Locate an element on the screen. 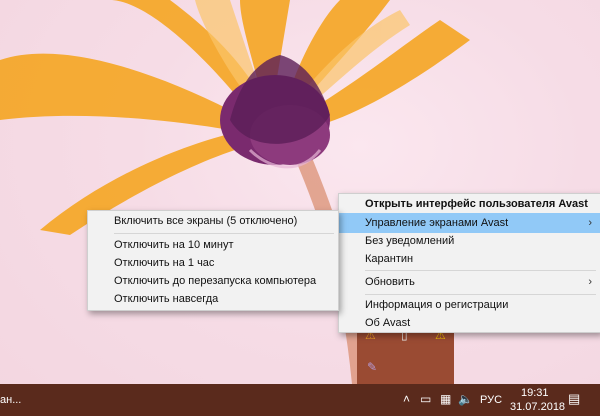 This screenshot has width=600, height=416. submenu-disable-until-restart: Отключить до перезапуска компьютера is located at coordinates (213, 281).